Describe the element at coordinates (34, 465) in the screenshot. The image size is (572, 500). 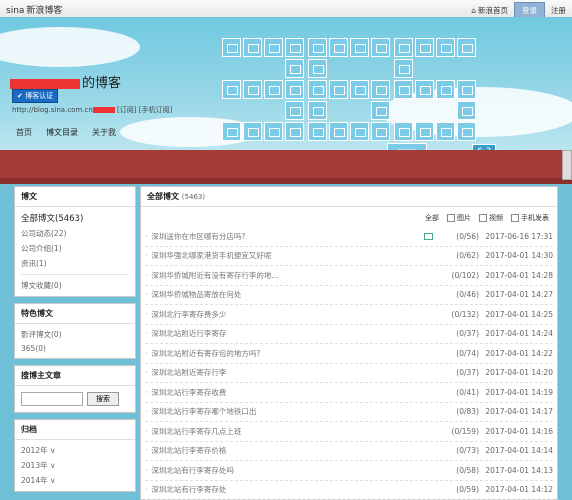
I see `archive-year: 2013年` at that location.